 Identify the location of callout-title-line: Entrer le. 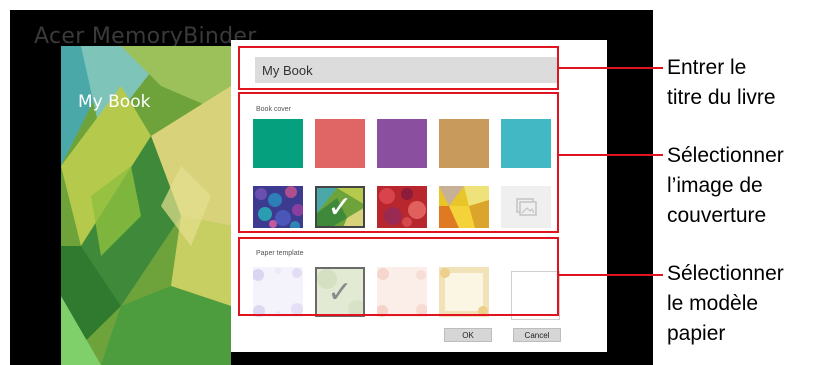
(707, 67).